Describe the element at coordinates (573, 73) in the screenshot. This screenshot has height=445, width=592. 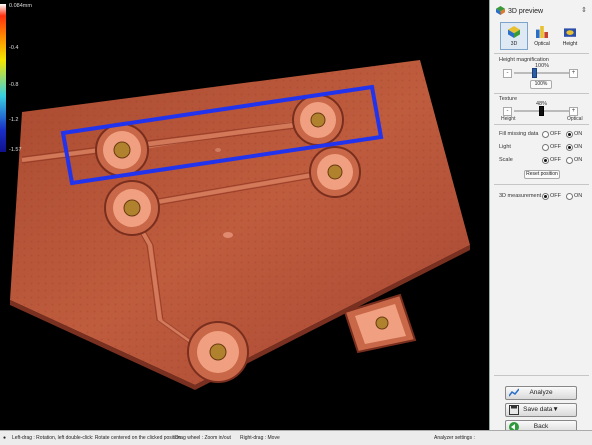
I see `height-plus-button: +` at that location.